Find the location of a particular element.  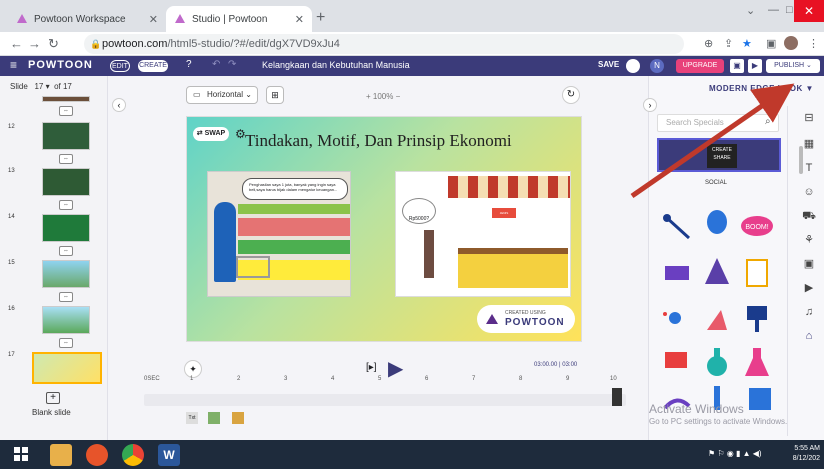

lamp-asset is located at coordinates (717, 318).